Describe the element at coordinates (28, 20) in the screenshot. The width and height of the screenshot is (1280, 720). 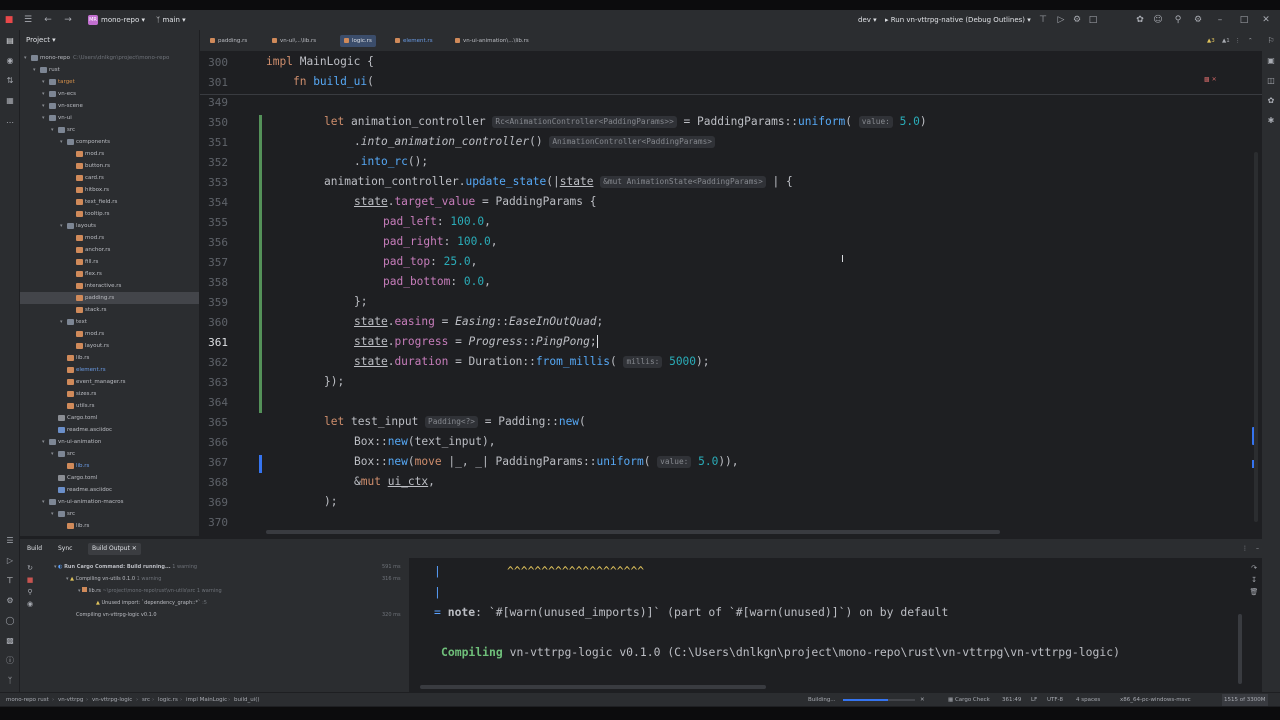
I see `main-menu-icon: ☰` at that location.